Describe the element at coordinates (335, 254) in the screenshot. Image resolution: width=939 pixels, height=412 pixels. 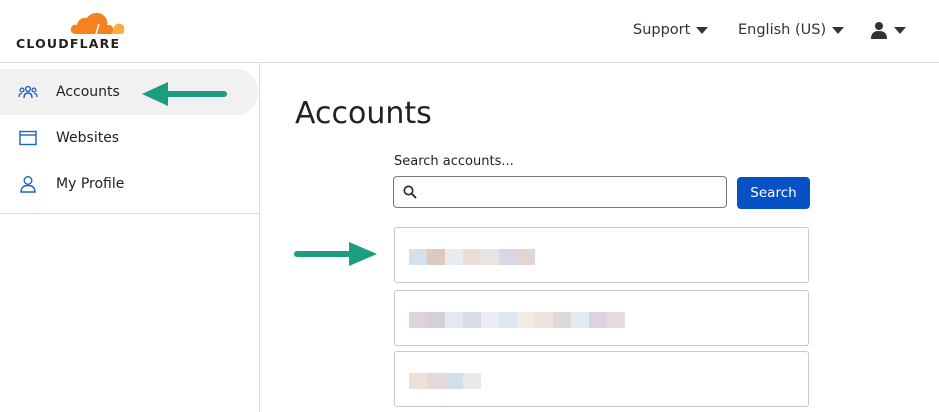
I see `annotation-arrow-right-icon` at that location.